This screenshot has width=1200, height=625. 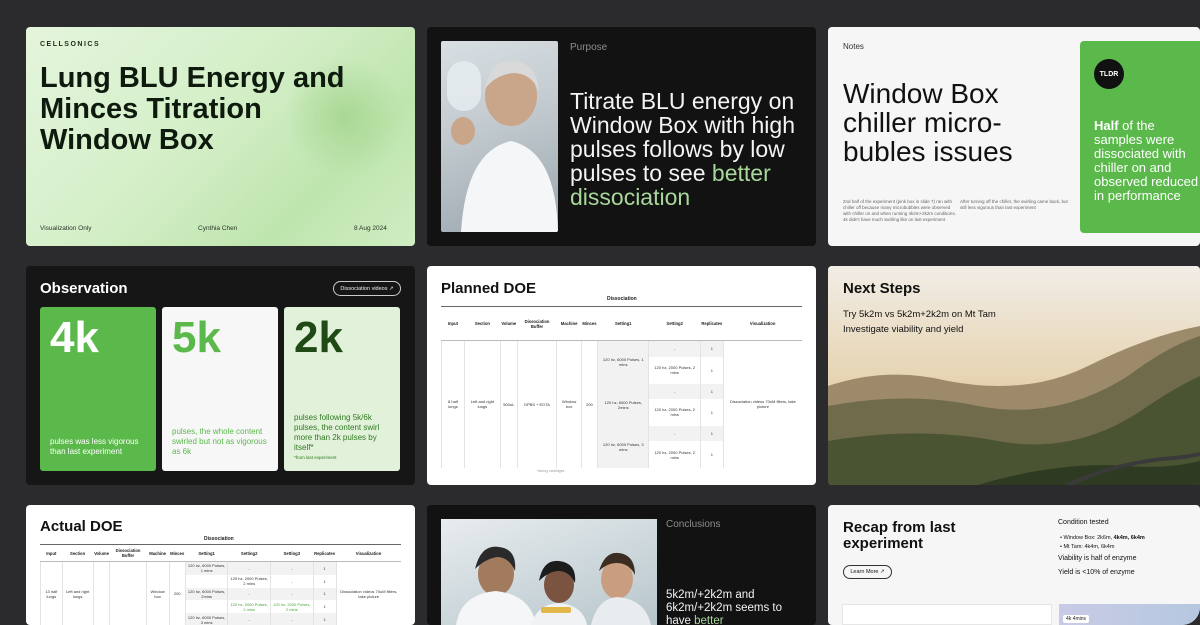 What do you see at coordinates (1083, 522) in the screenshot?
I see `condition-label: Condition tested` at bounding box center [1083, 522].